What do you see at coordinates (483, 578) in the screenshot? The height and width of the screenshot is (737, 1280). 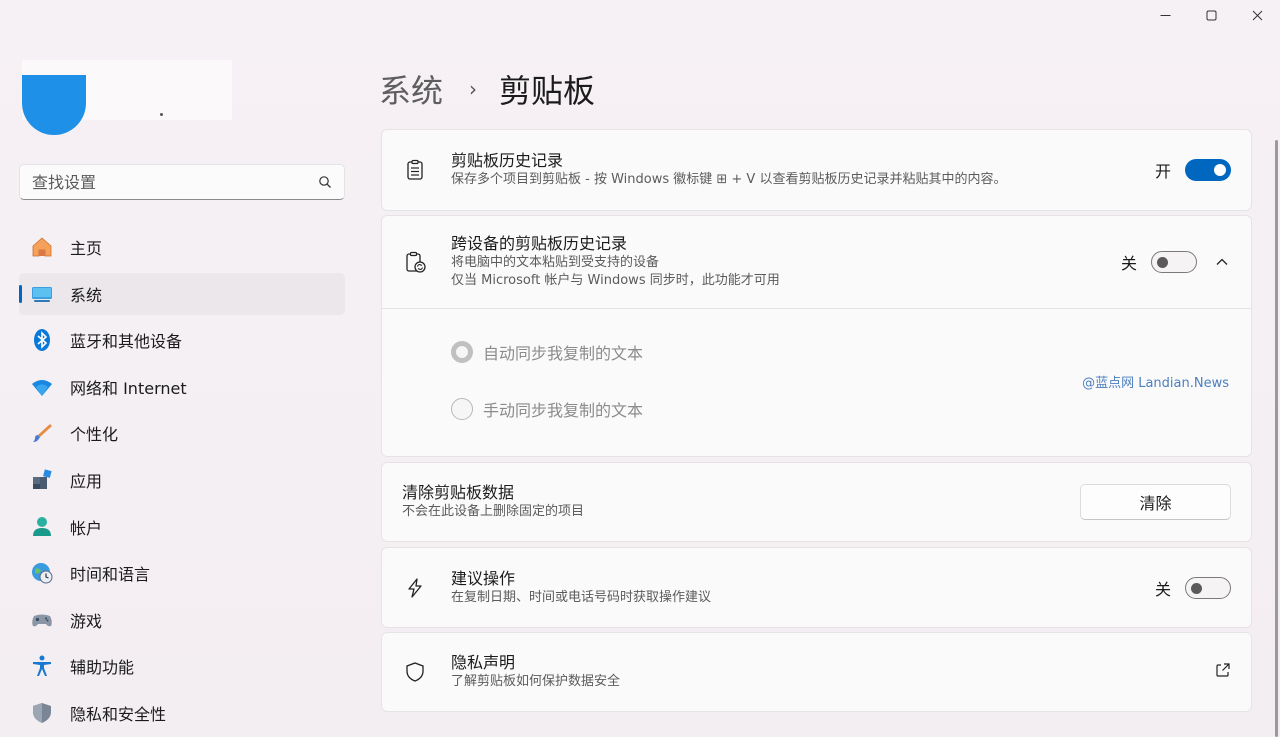 I see `suggested-actions-title: 建议操作` at bounding box center [483, 578].